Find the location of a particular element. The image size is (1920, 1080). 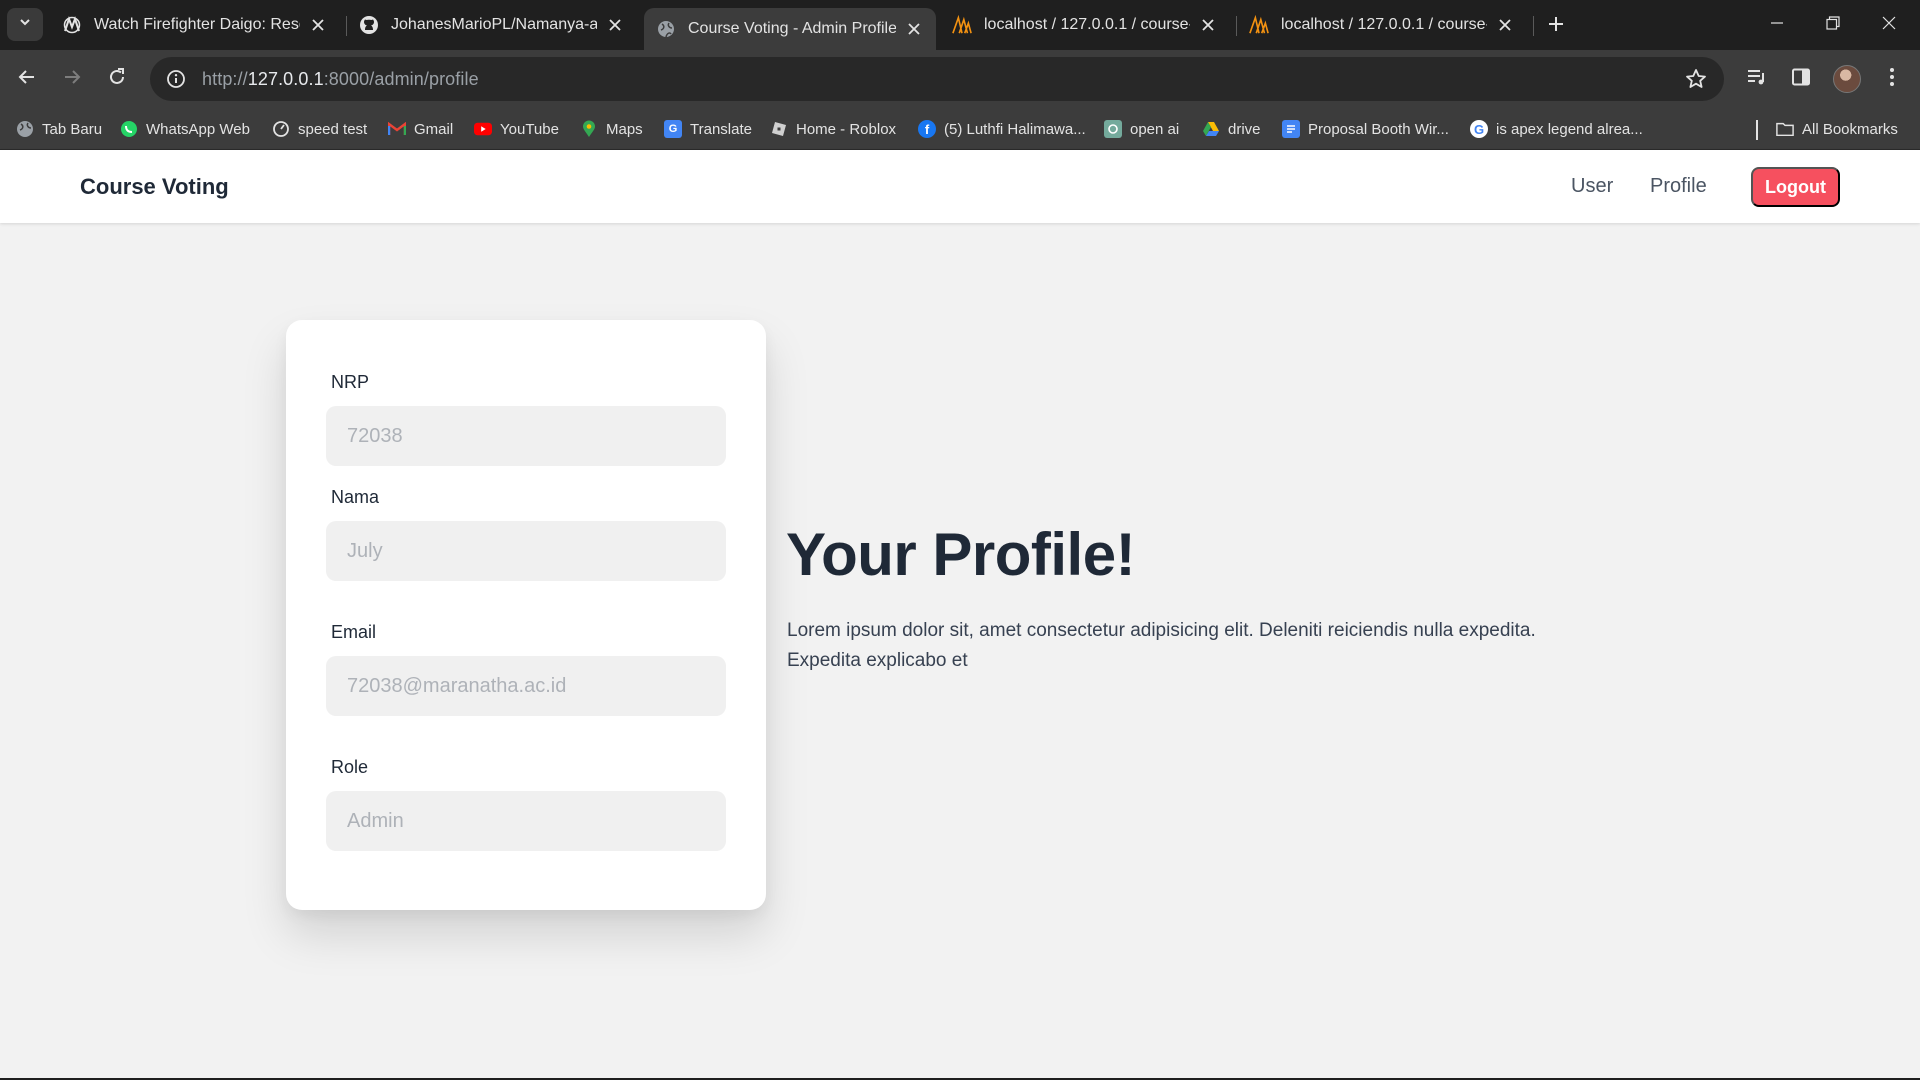

bookmark-label: speed test is located at coordinates (333, 129).